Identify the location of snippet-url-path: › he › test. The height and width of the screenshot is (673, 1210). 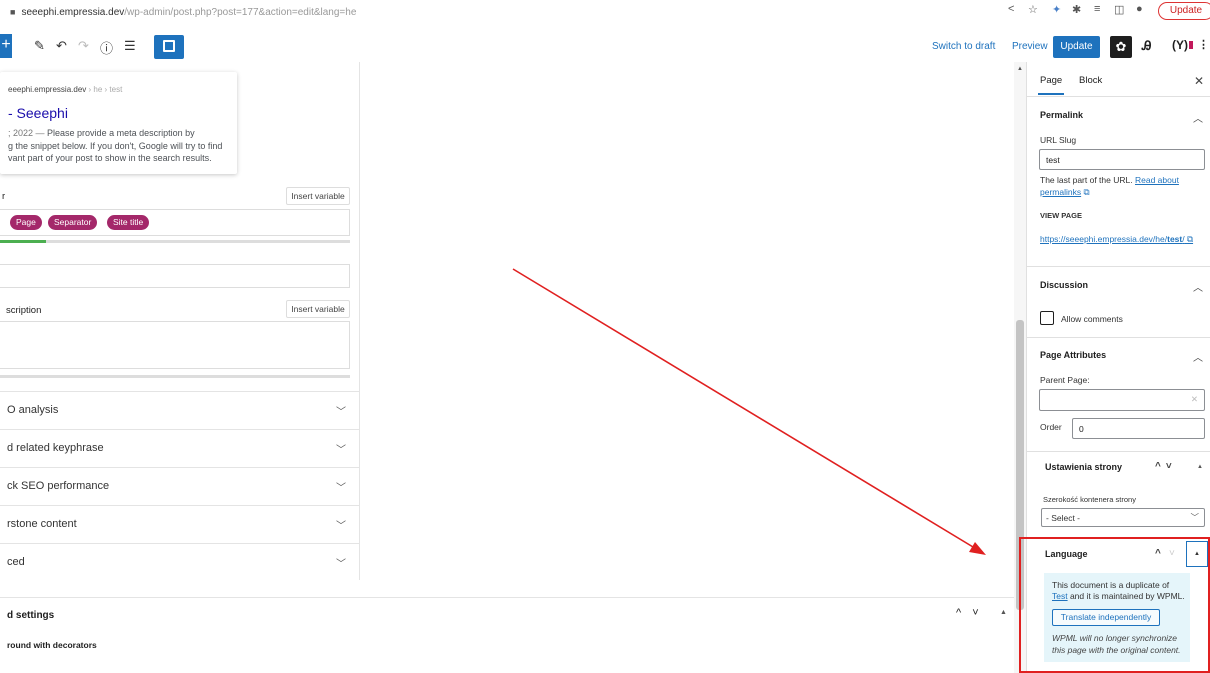
(104, 89).